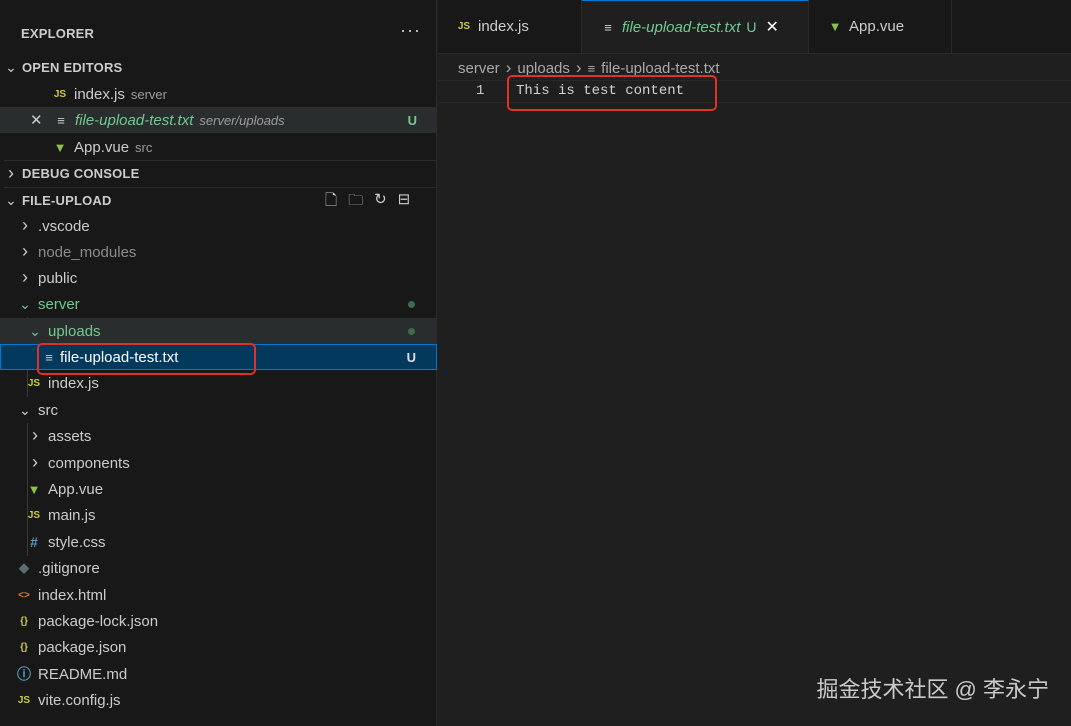 The height and width of the screenshot is (726, 1071). I want to click on tree-file-package-lock-json: {} package-lock.json, so click(218, 621).